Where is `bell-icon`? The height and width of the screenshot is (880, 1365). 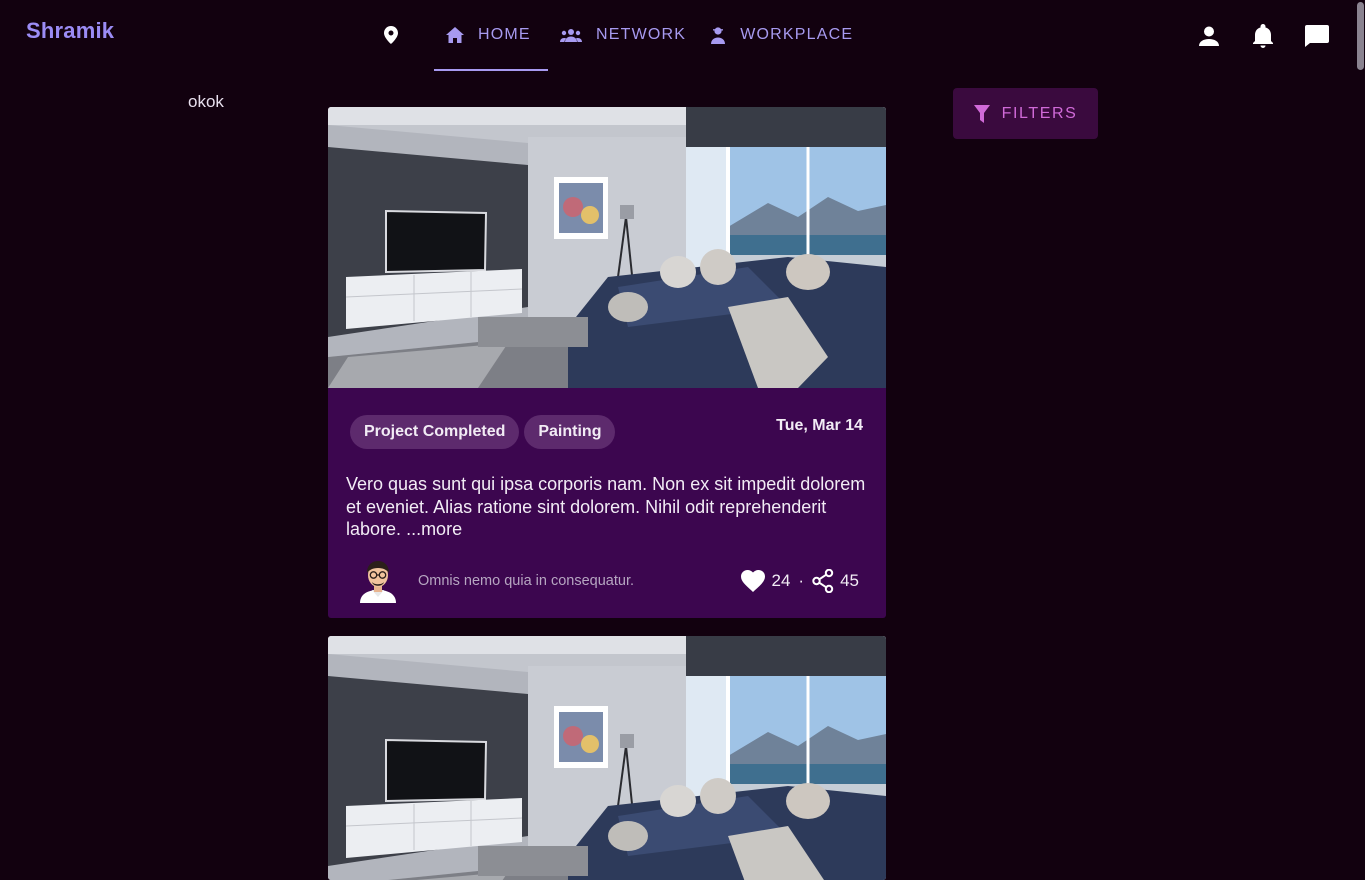
bell-icon is located at coordinates (1263, 36).